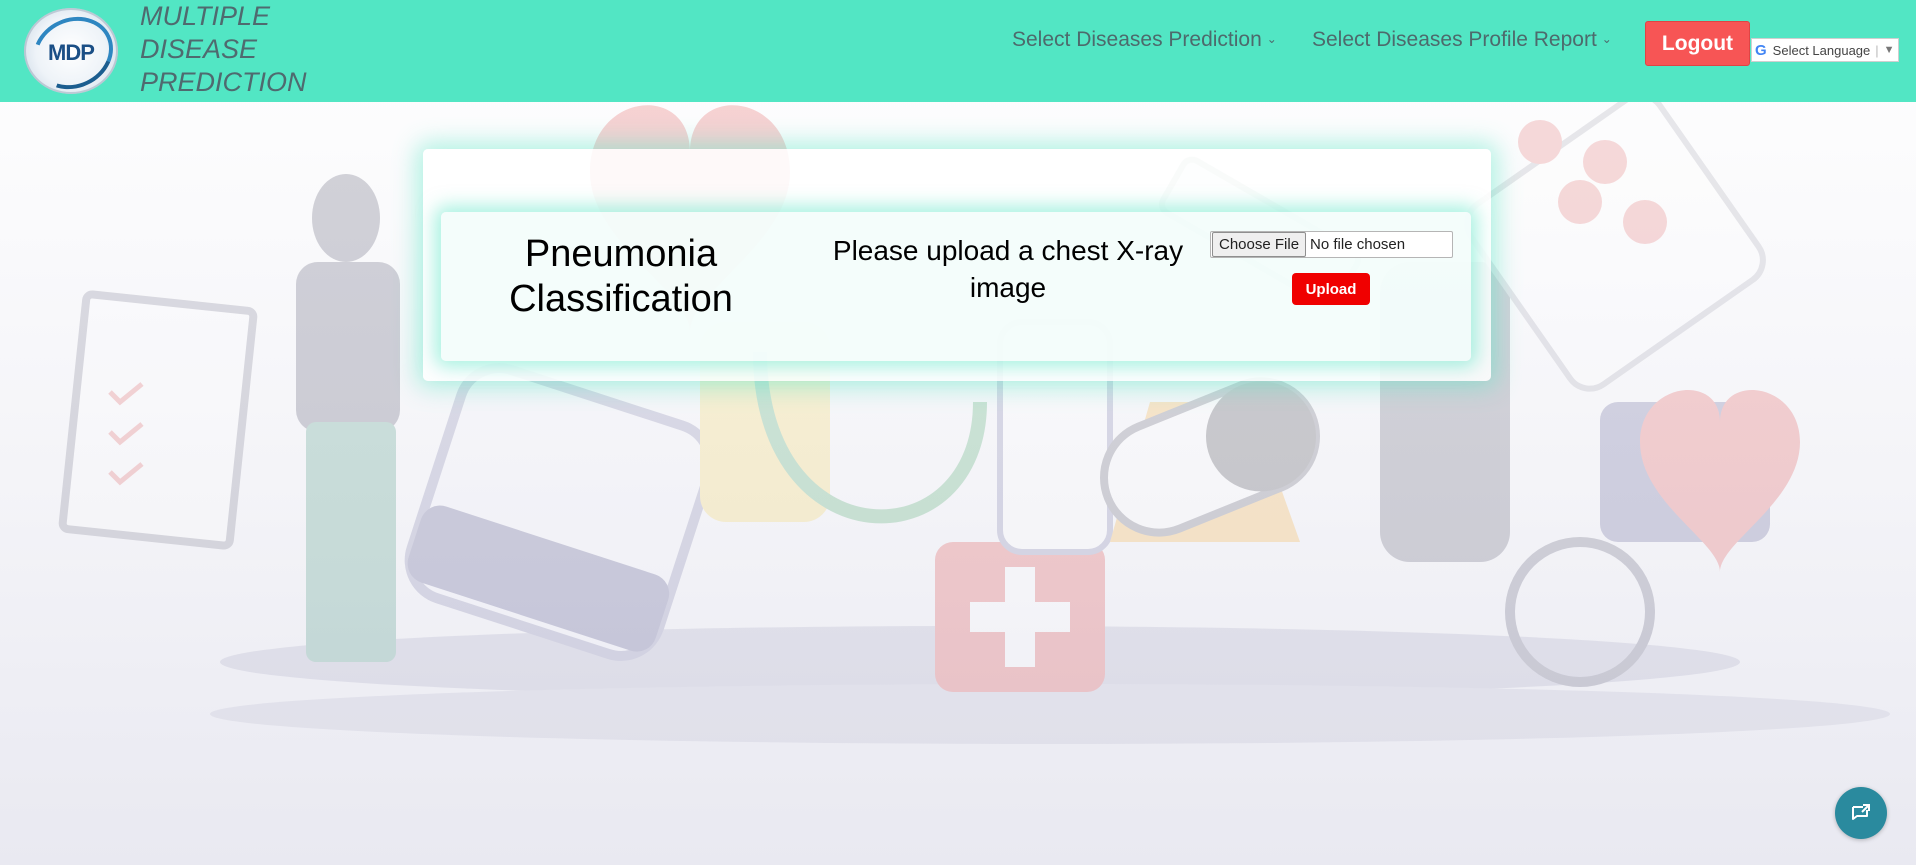 The image size is (1916, 865). What do you see at coordinates (1137, 39) in the screenshot?
I see `nav-label: Select Diseases Prediction` at bounding box center [1137, 39].